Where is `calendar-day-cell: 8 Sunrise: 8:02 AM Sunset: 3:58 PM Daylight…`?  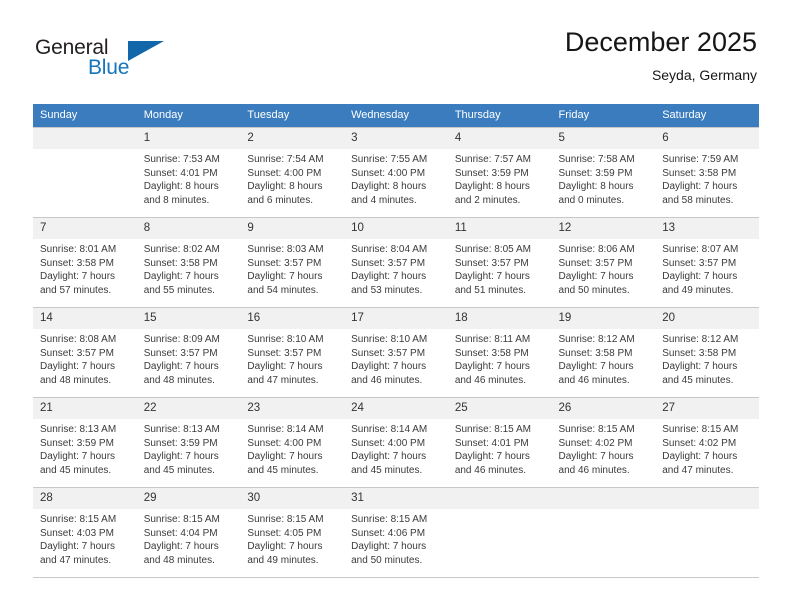
calendar-day-cell: 8 Sunrise: 8:02 AM Sunset: 3:58 PM Daylight… is located at coordinates (188, 262).